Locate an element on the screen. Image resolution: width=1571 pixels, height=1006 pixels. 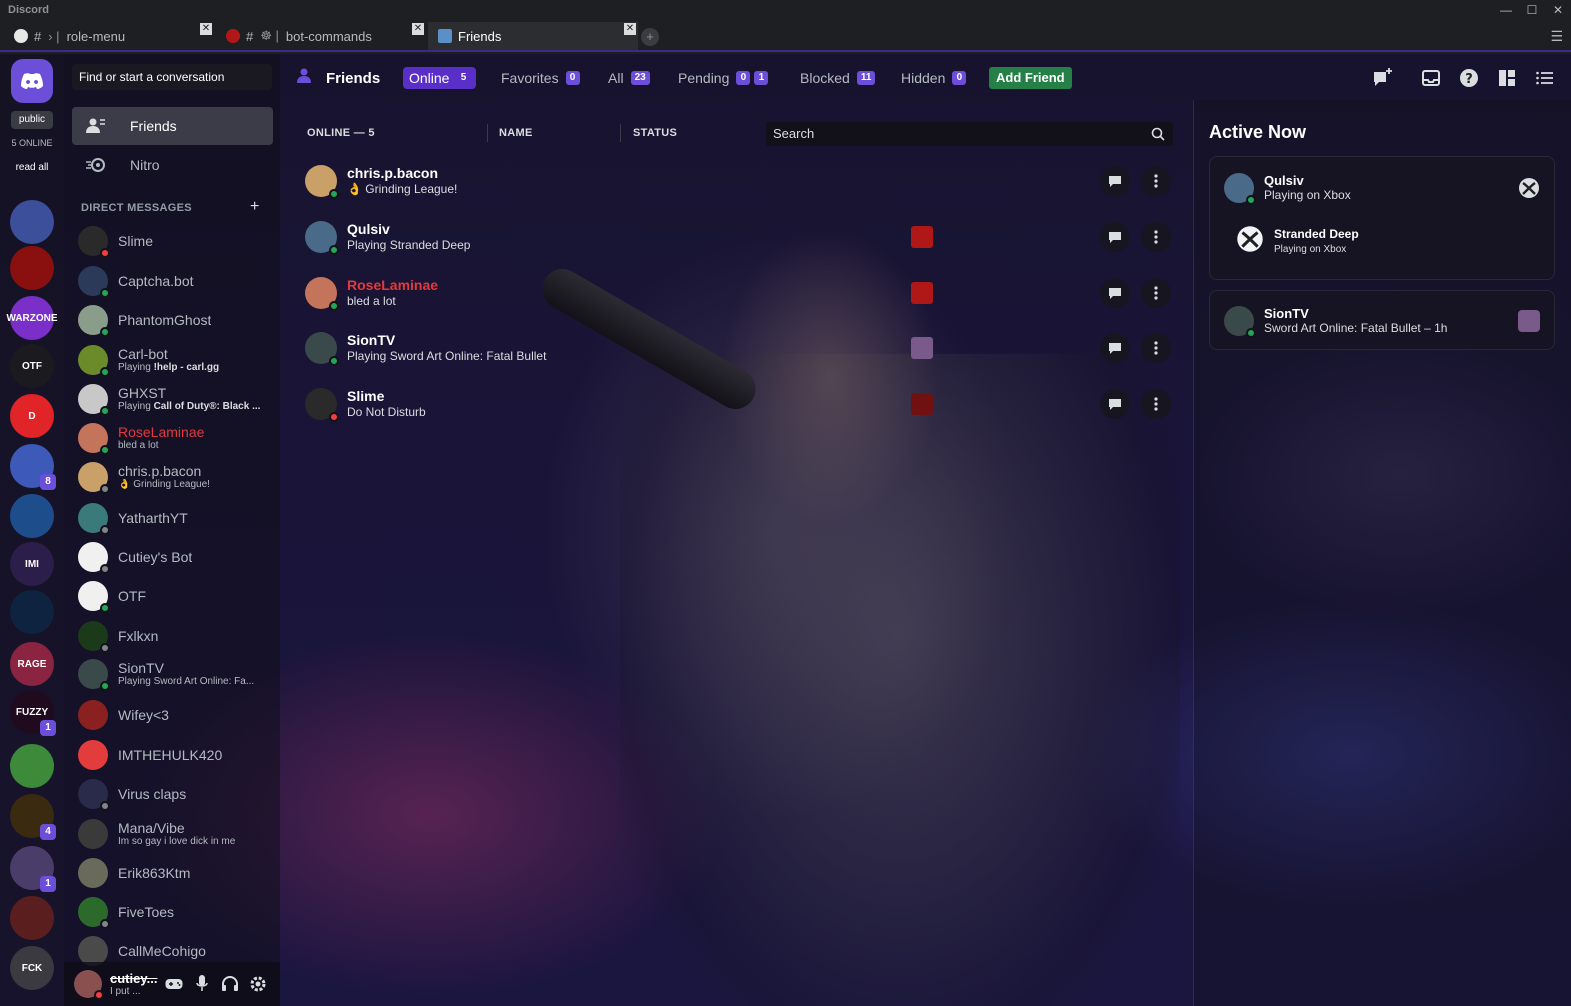
tab-friends: Friends ✕ is located at coordinates (533, 36).